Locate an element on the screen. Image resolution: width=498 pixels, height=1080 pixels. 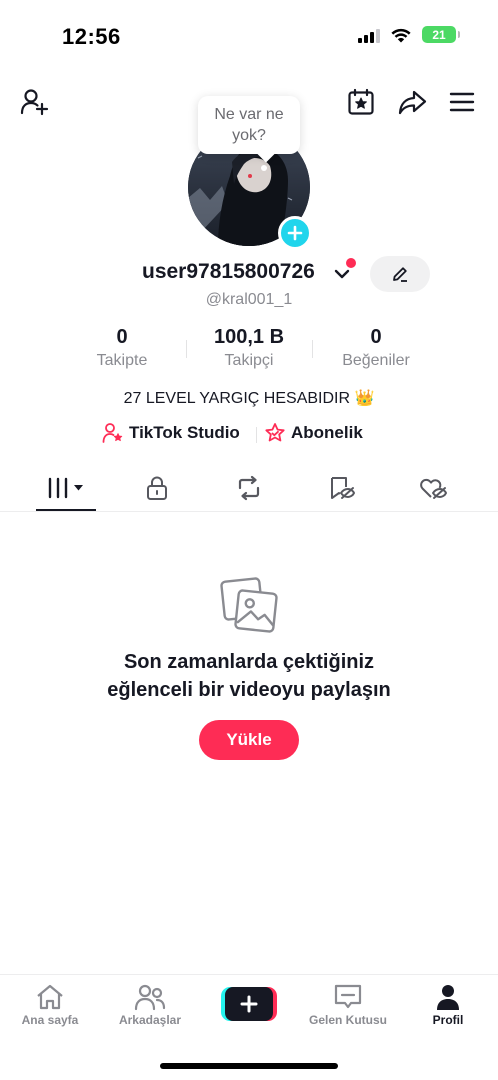
calendar-star-icon is located at coordinates (361, 101).